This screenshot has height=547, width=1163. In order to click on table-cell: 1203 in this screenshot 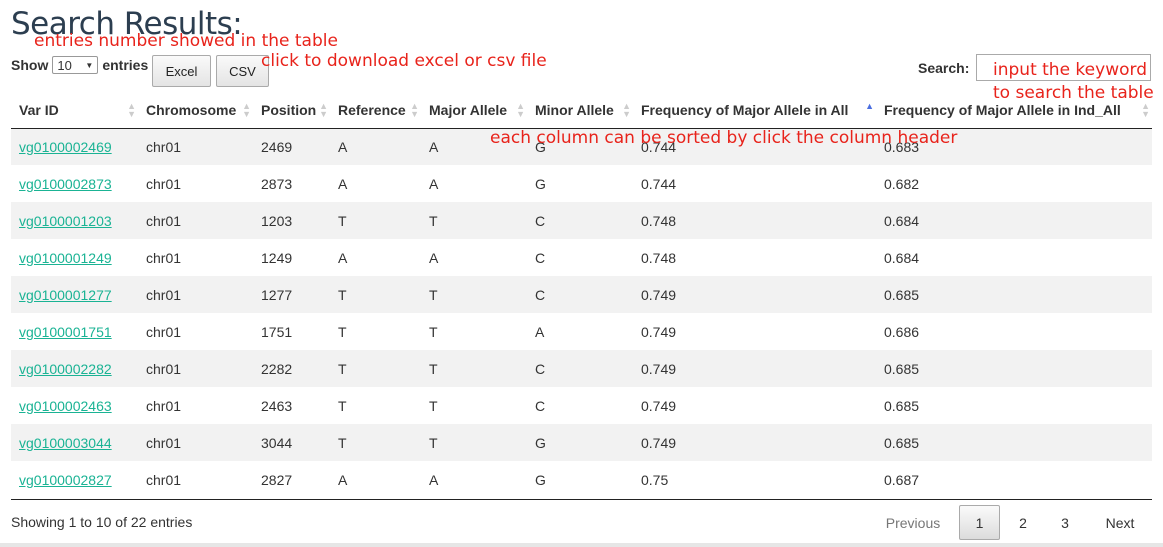, I will do `click(291, 220)`.